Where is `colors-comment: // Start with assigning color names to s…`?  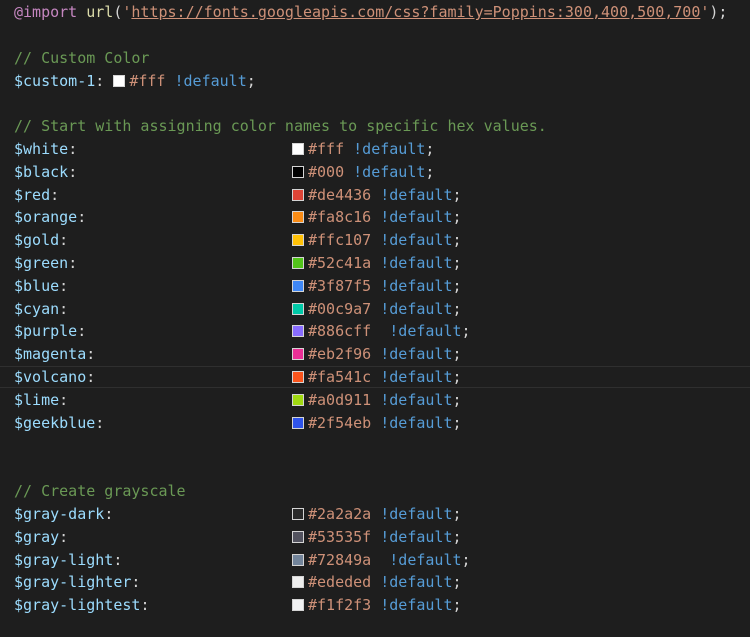
colors-comment: // Start with assigning color names to s… is located at coordinates (280, 126).